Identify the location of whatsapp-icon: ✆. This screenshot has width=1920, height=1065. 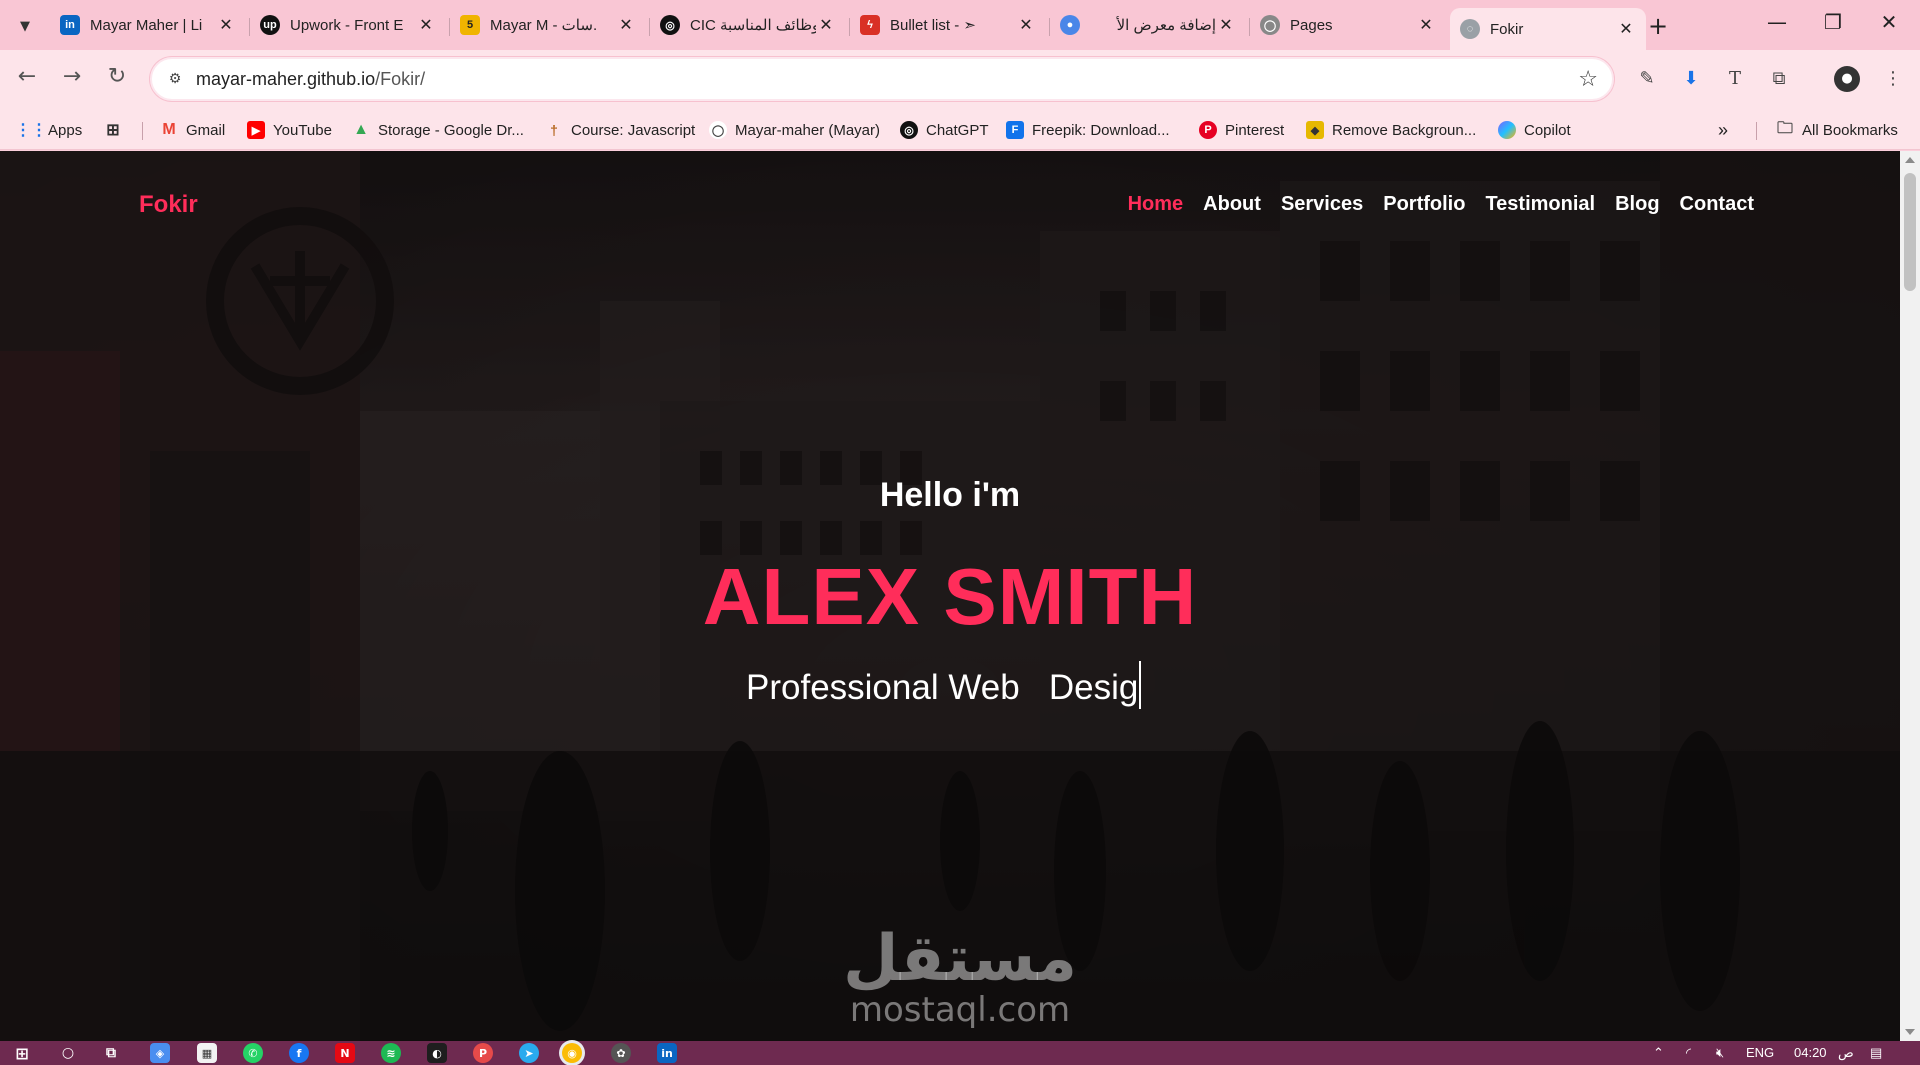
(253, 1053).